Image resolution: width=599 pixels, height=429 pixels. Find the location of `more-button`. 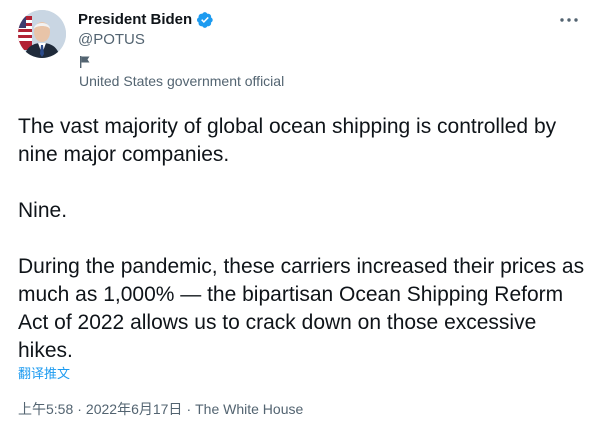

more-button is located at coordinates (569, 20).